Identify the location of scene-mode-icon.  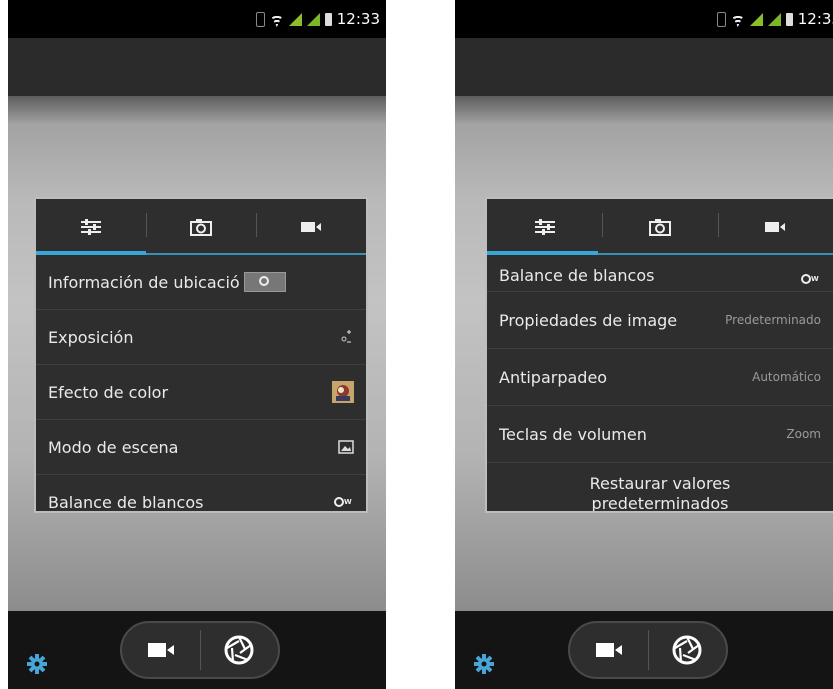
(346, 447).